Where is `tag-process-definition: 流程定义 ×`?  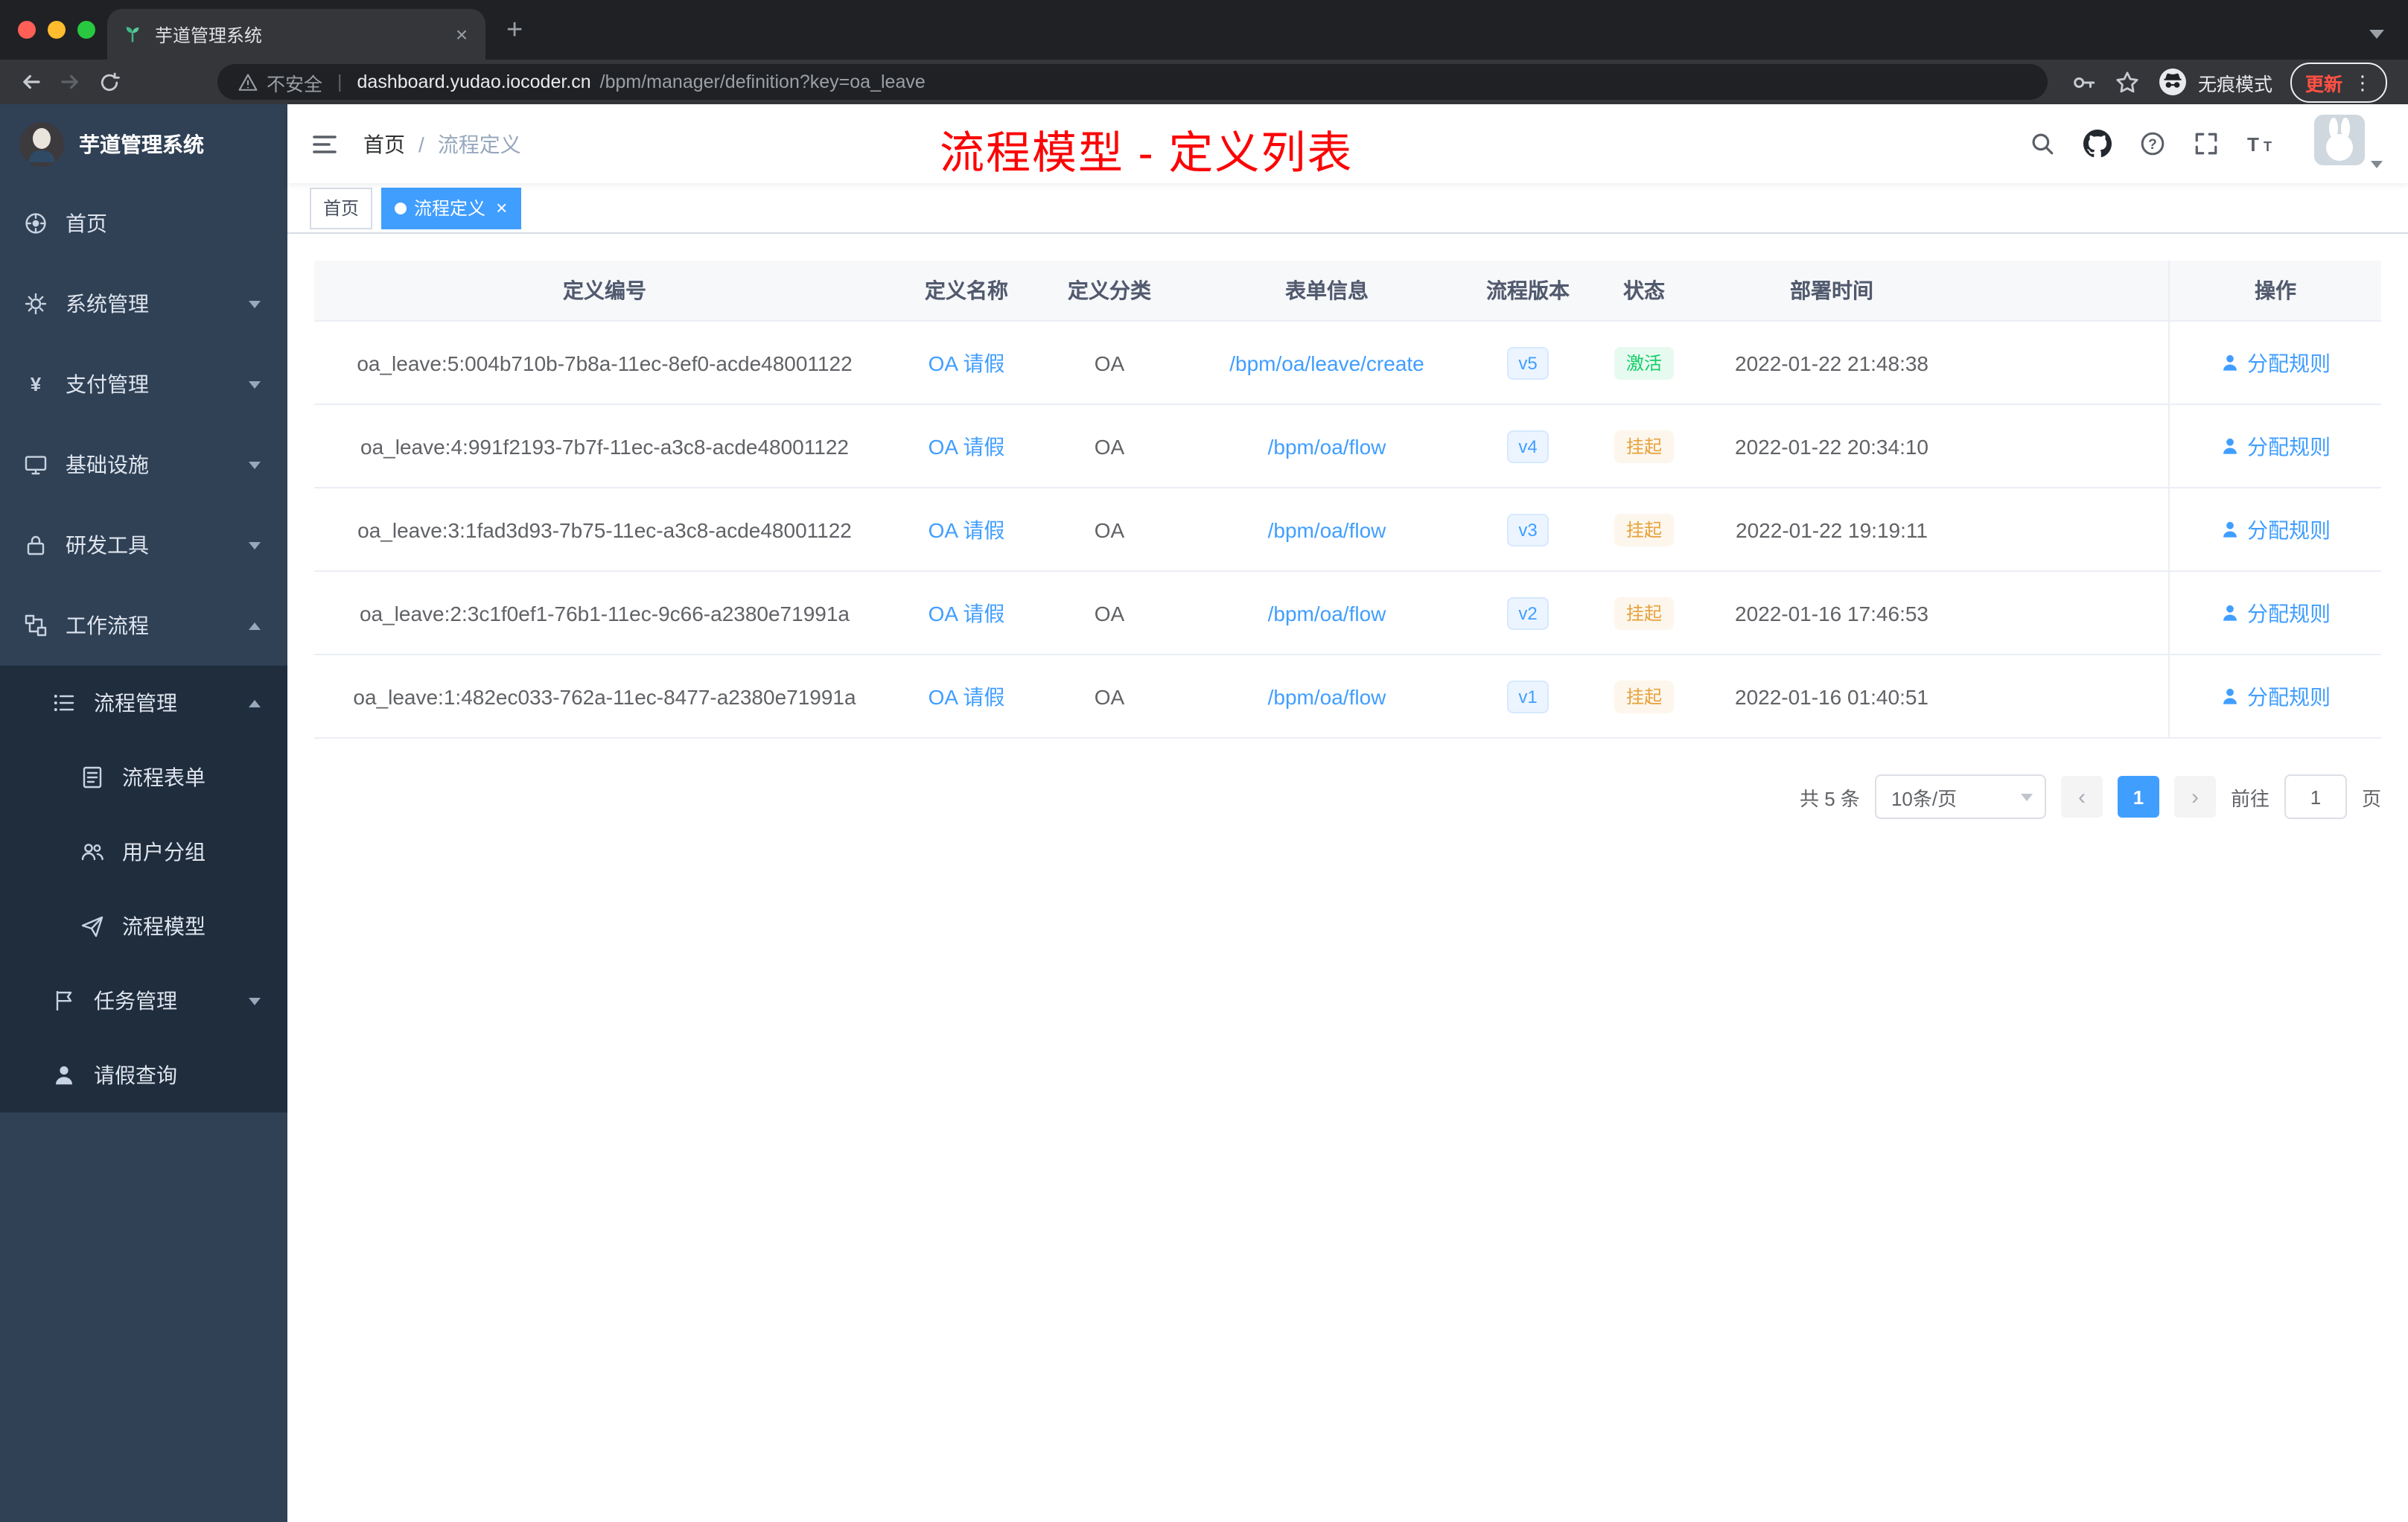
tag-process-definition: 流程定义 × is located at coordinates (451, 208).